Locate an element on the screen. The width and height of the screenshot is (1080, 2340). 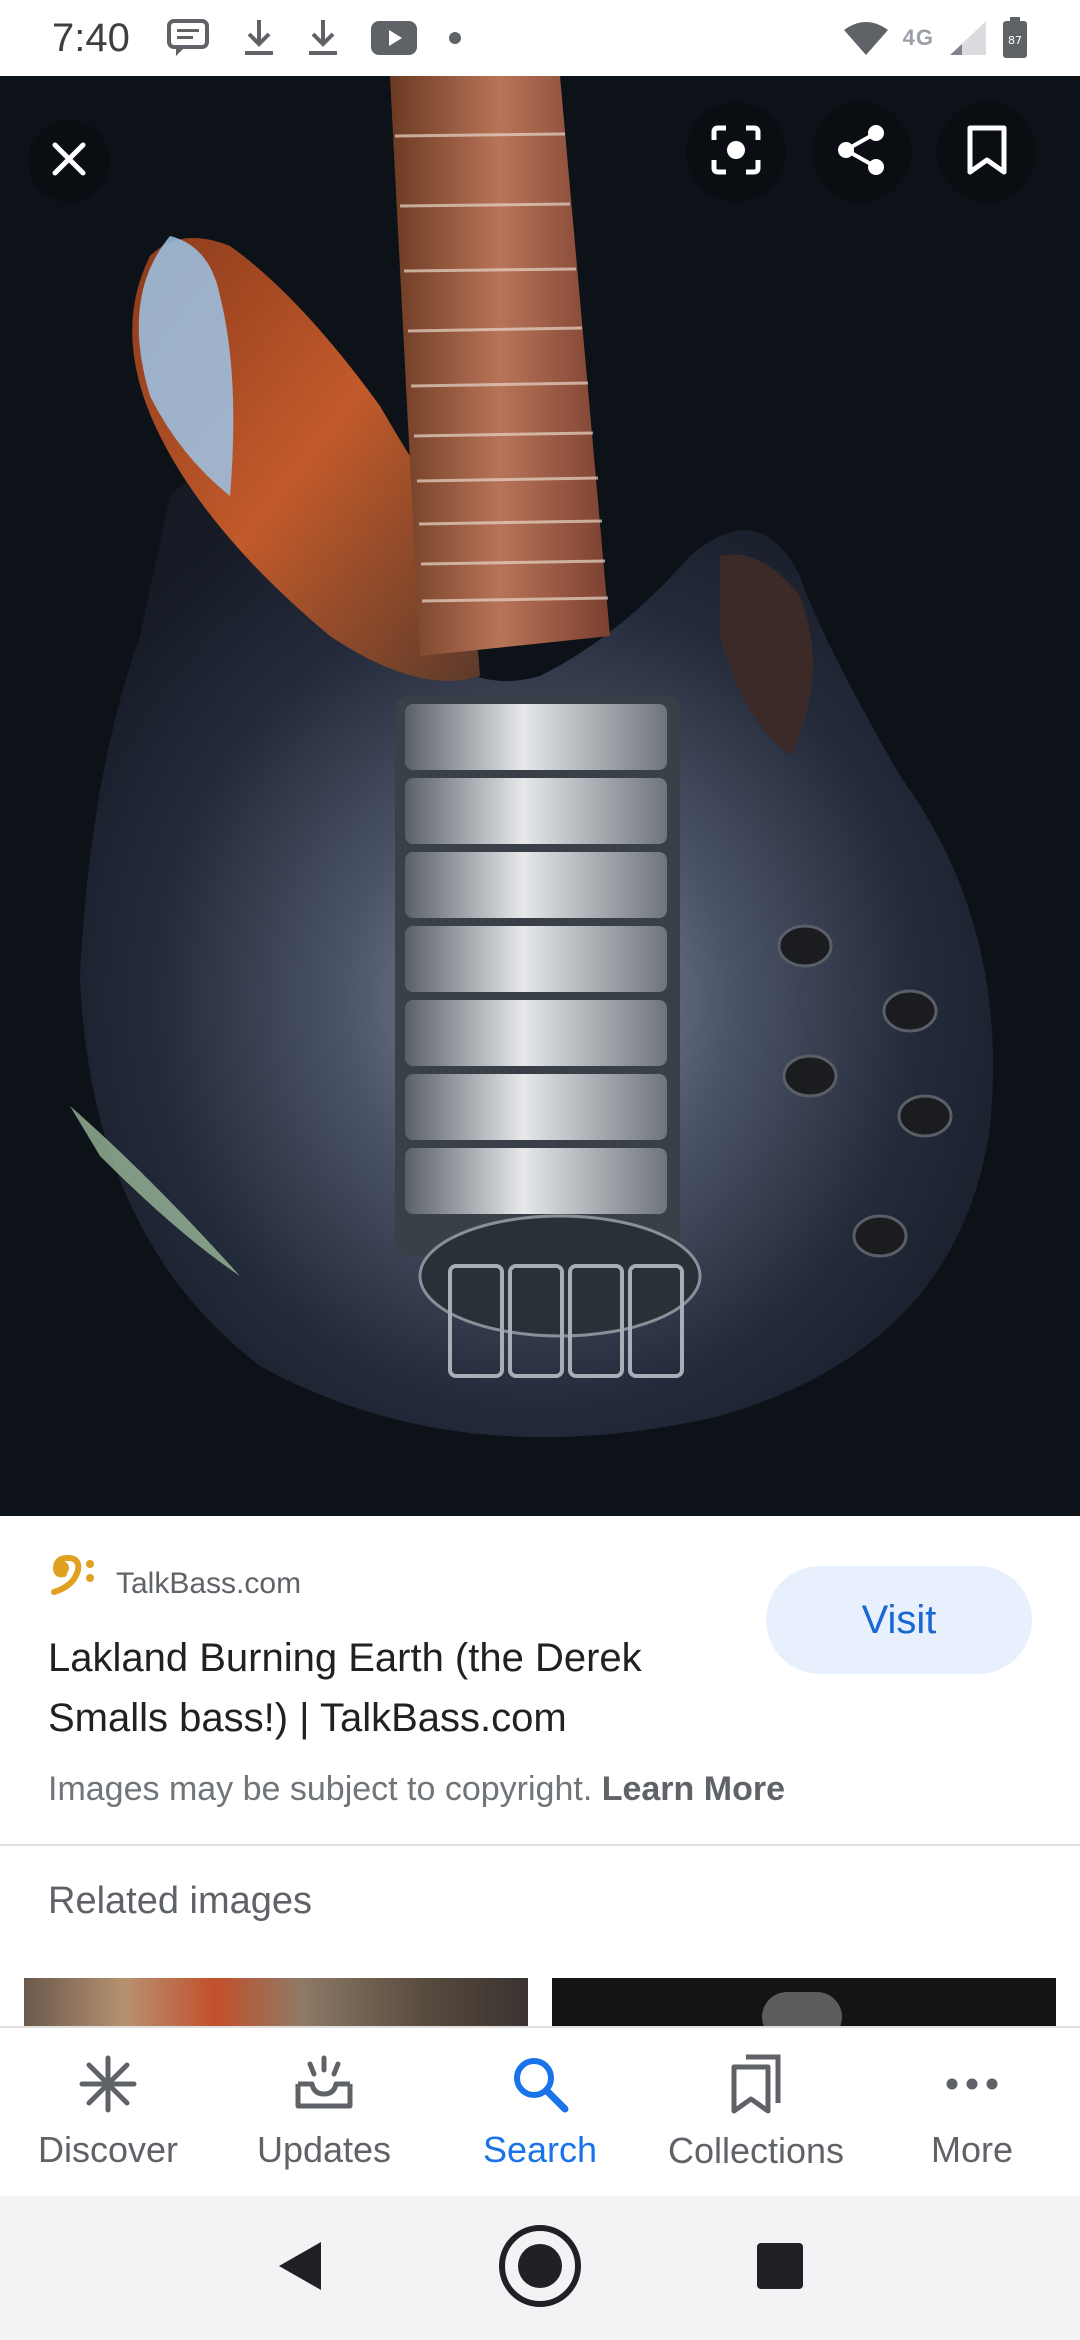
visit-button: Visit is located at coordinates (899, 1620).